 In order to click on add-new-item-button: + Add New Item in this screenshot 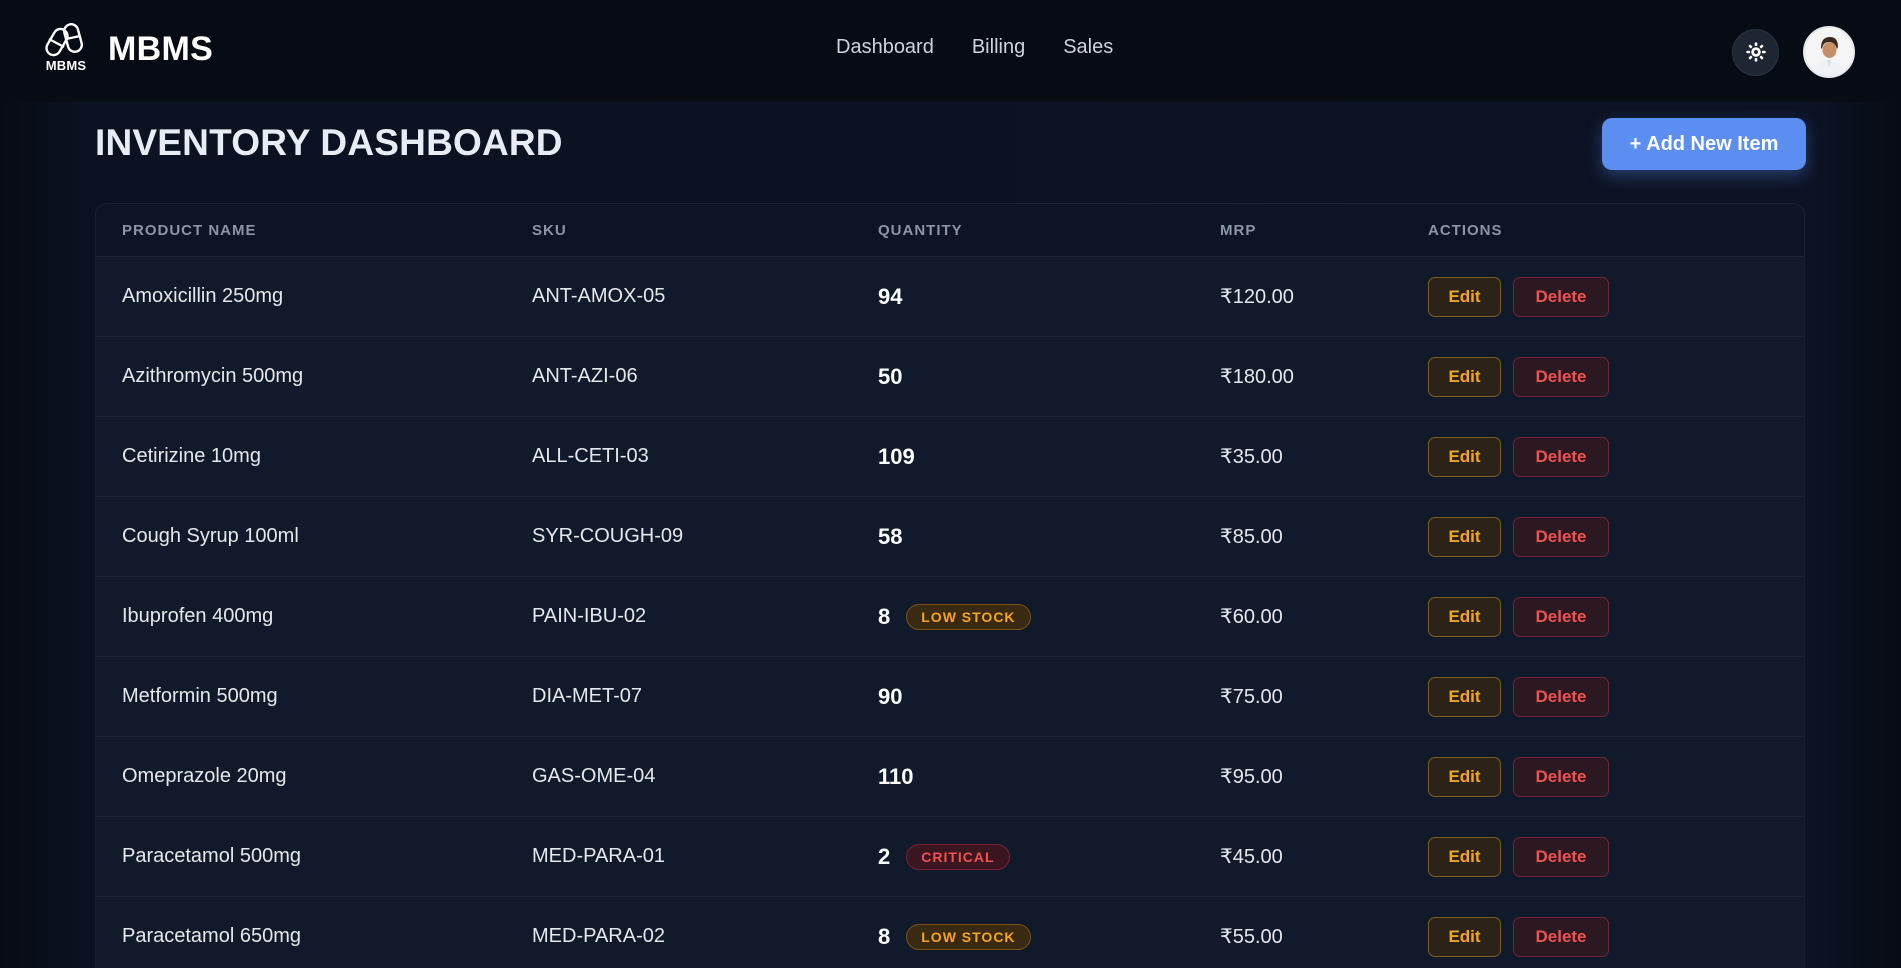, I will do `click(1704, 144)`.